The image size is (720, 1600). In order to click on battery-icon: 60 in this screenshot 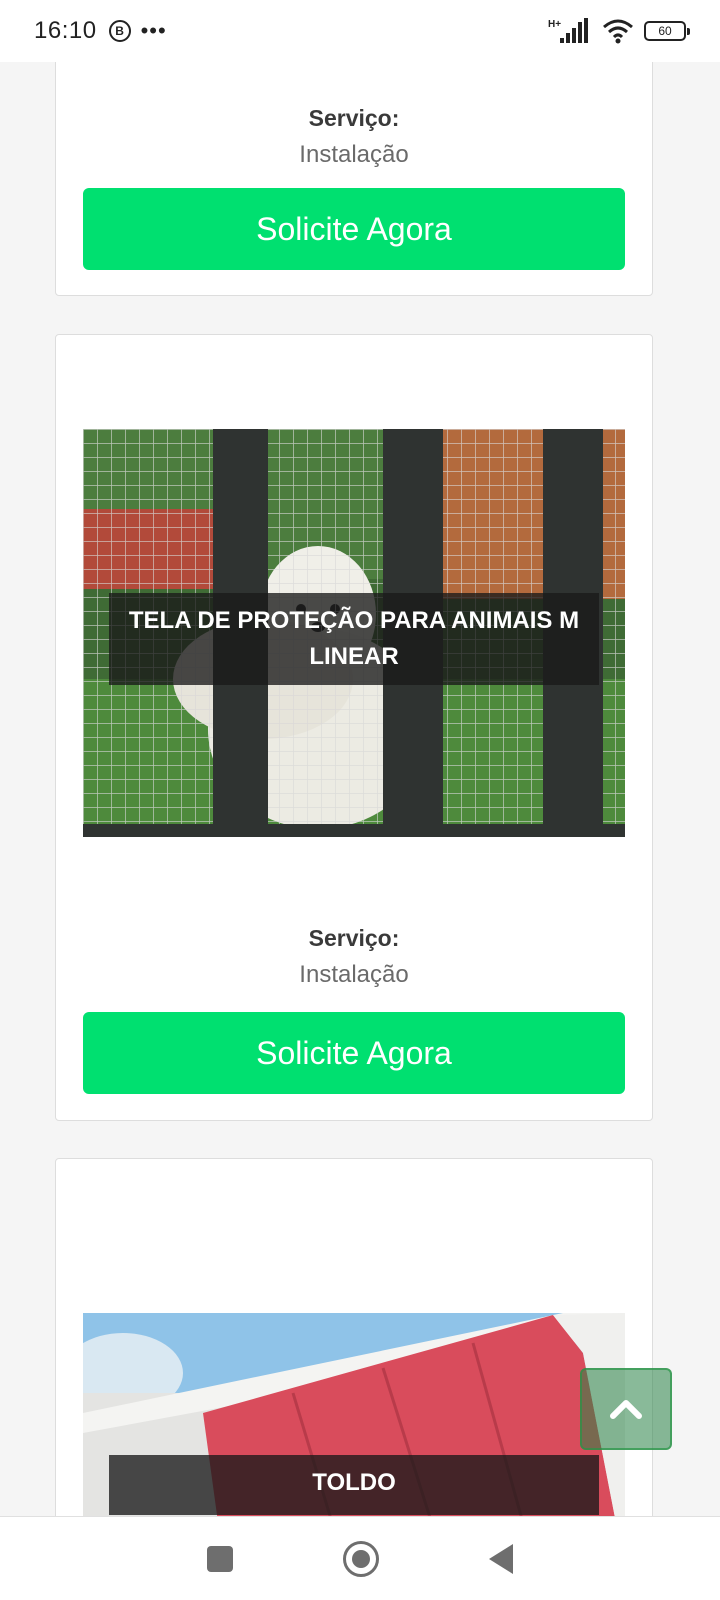, I will do `click(667, 31)`.